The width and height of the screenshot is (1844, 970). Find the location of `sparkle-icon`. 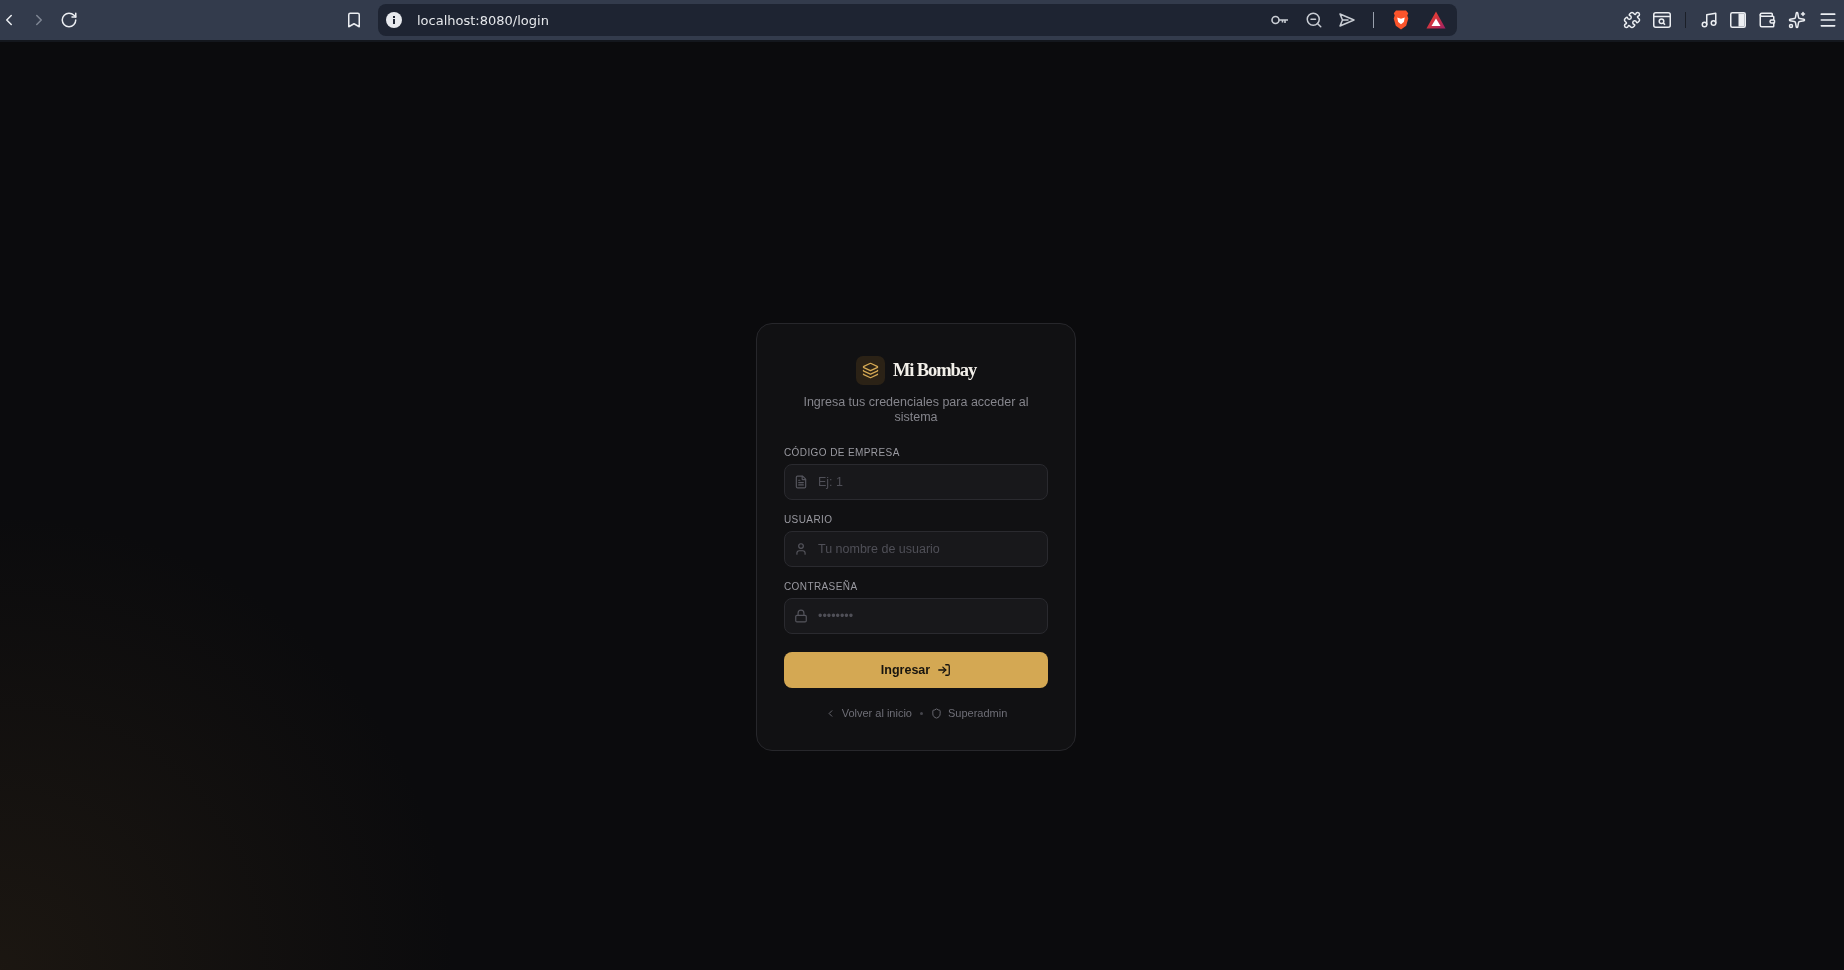

sparkle-icon is located at coordinates (1797, 20).